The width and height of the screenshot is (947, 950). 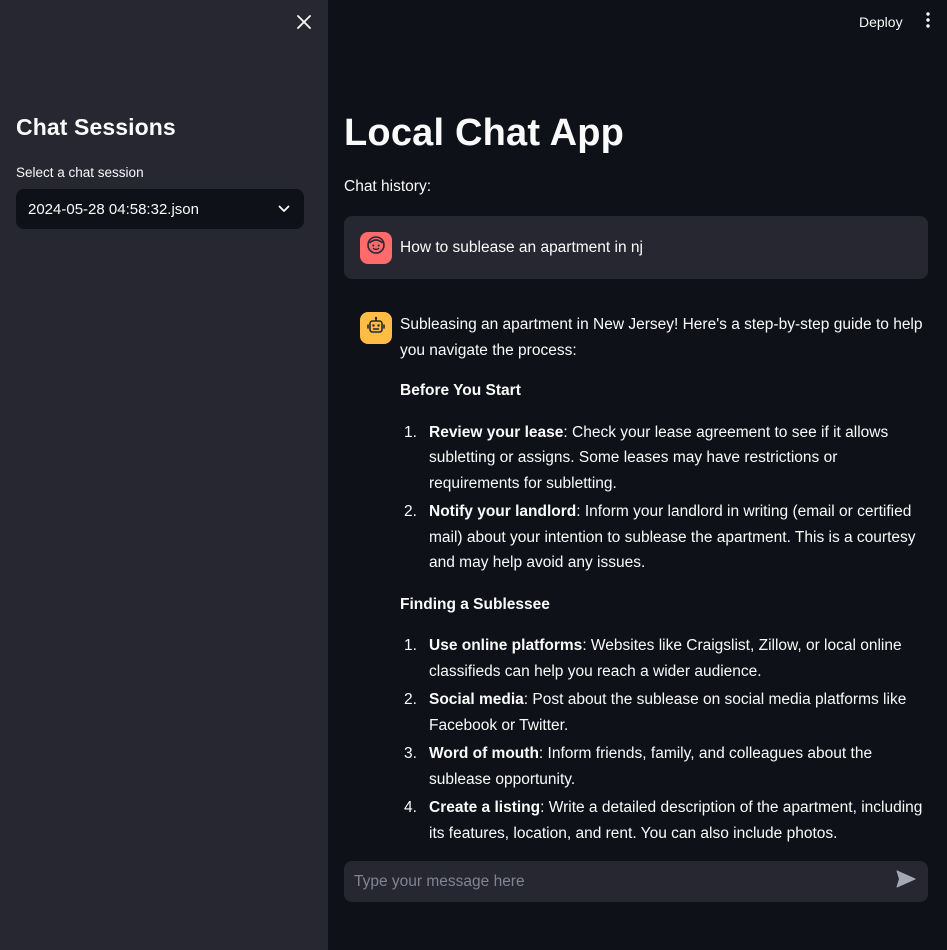 I want to click on session-select: 2024-05-28 04:58:32.json, so click(x=160, y=209).